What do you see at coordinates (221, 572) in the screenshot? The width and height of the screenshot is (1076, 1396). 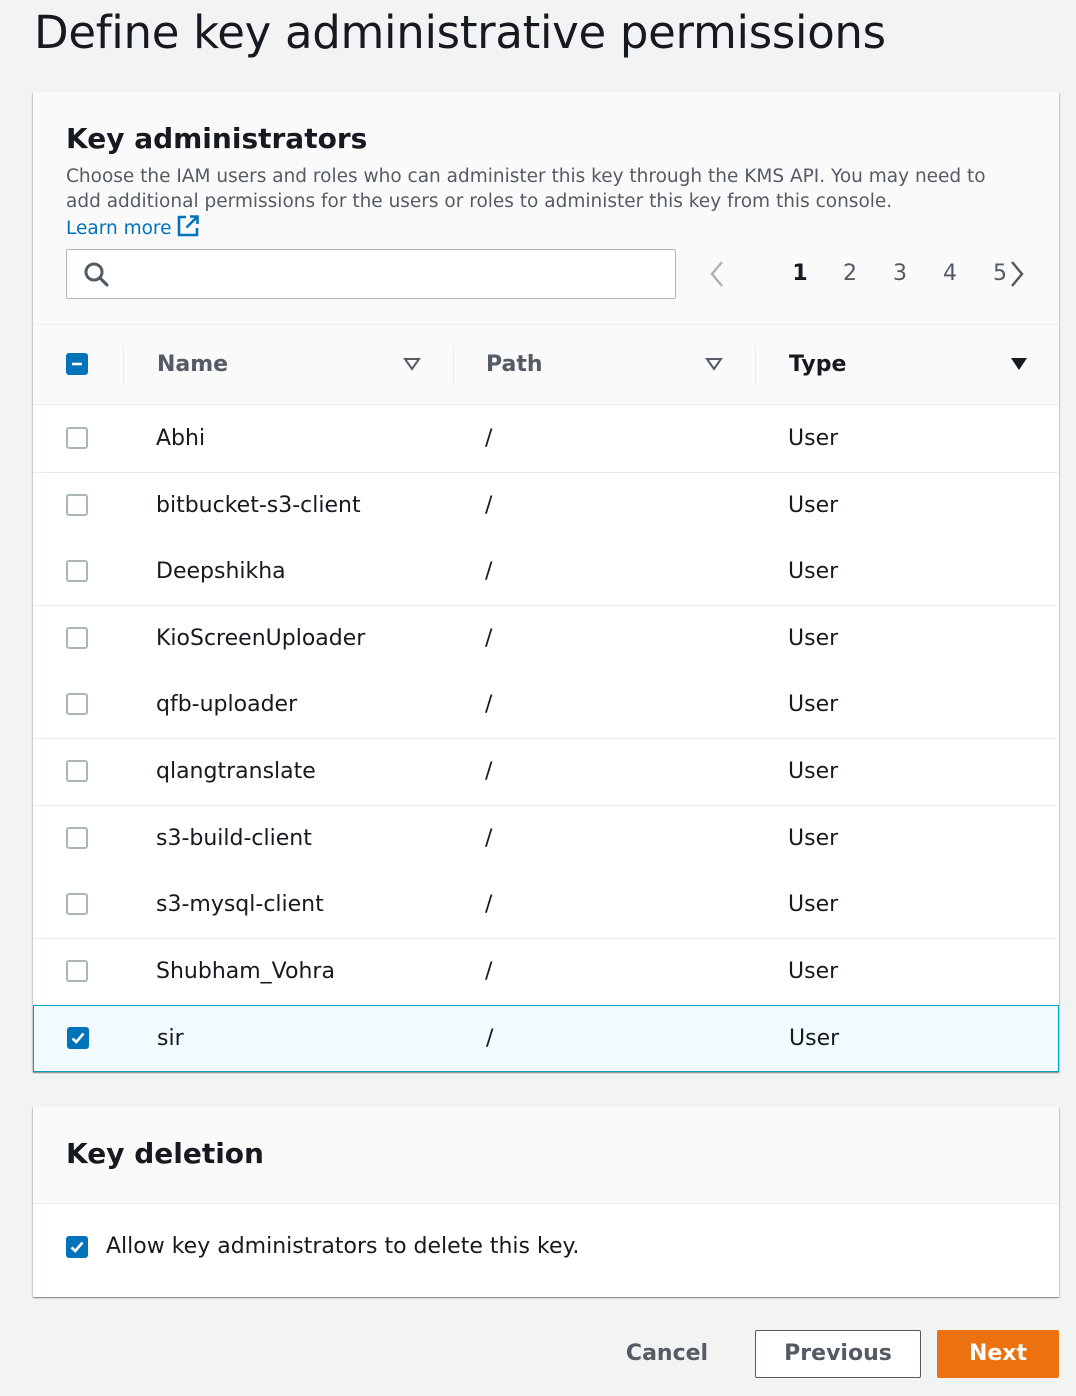 I see `row-name: Deepshikha` at bounding box center [221, 572].